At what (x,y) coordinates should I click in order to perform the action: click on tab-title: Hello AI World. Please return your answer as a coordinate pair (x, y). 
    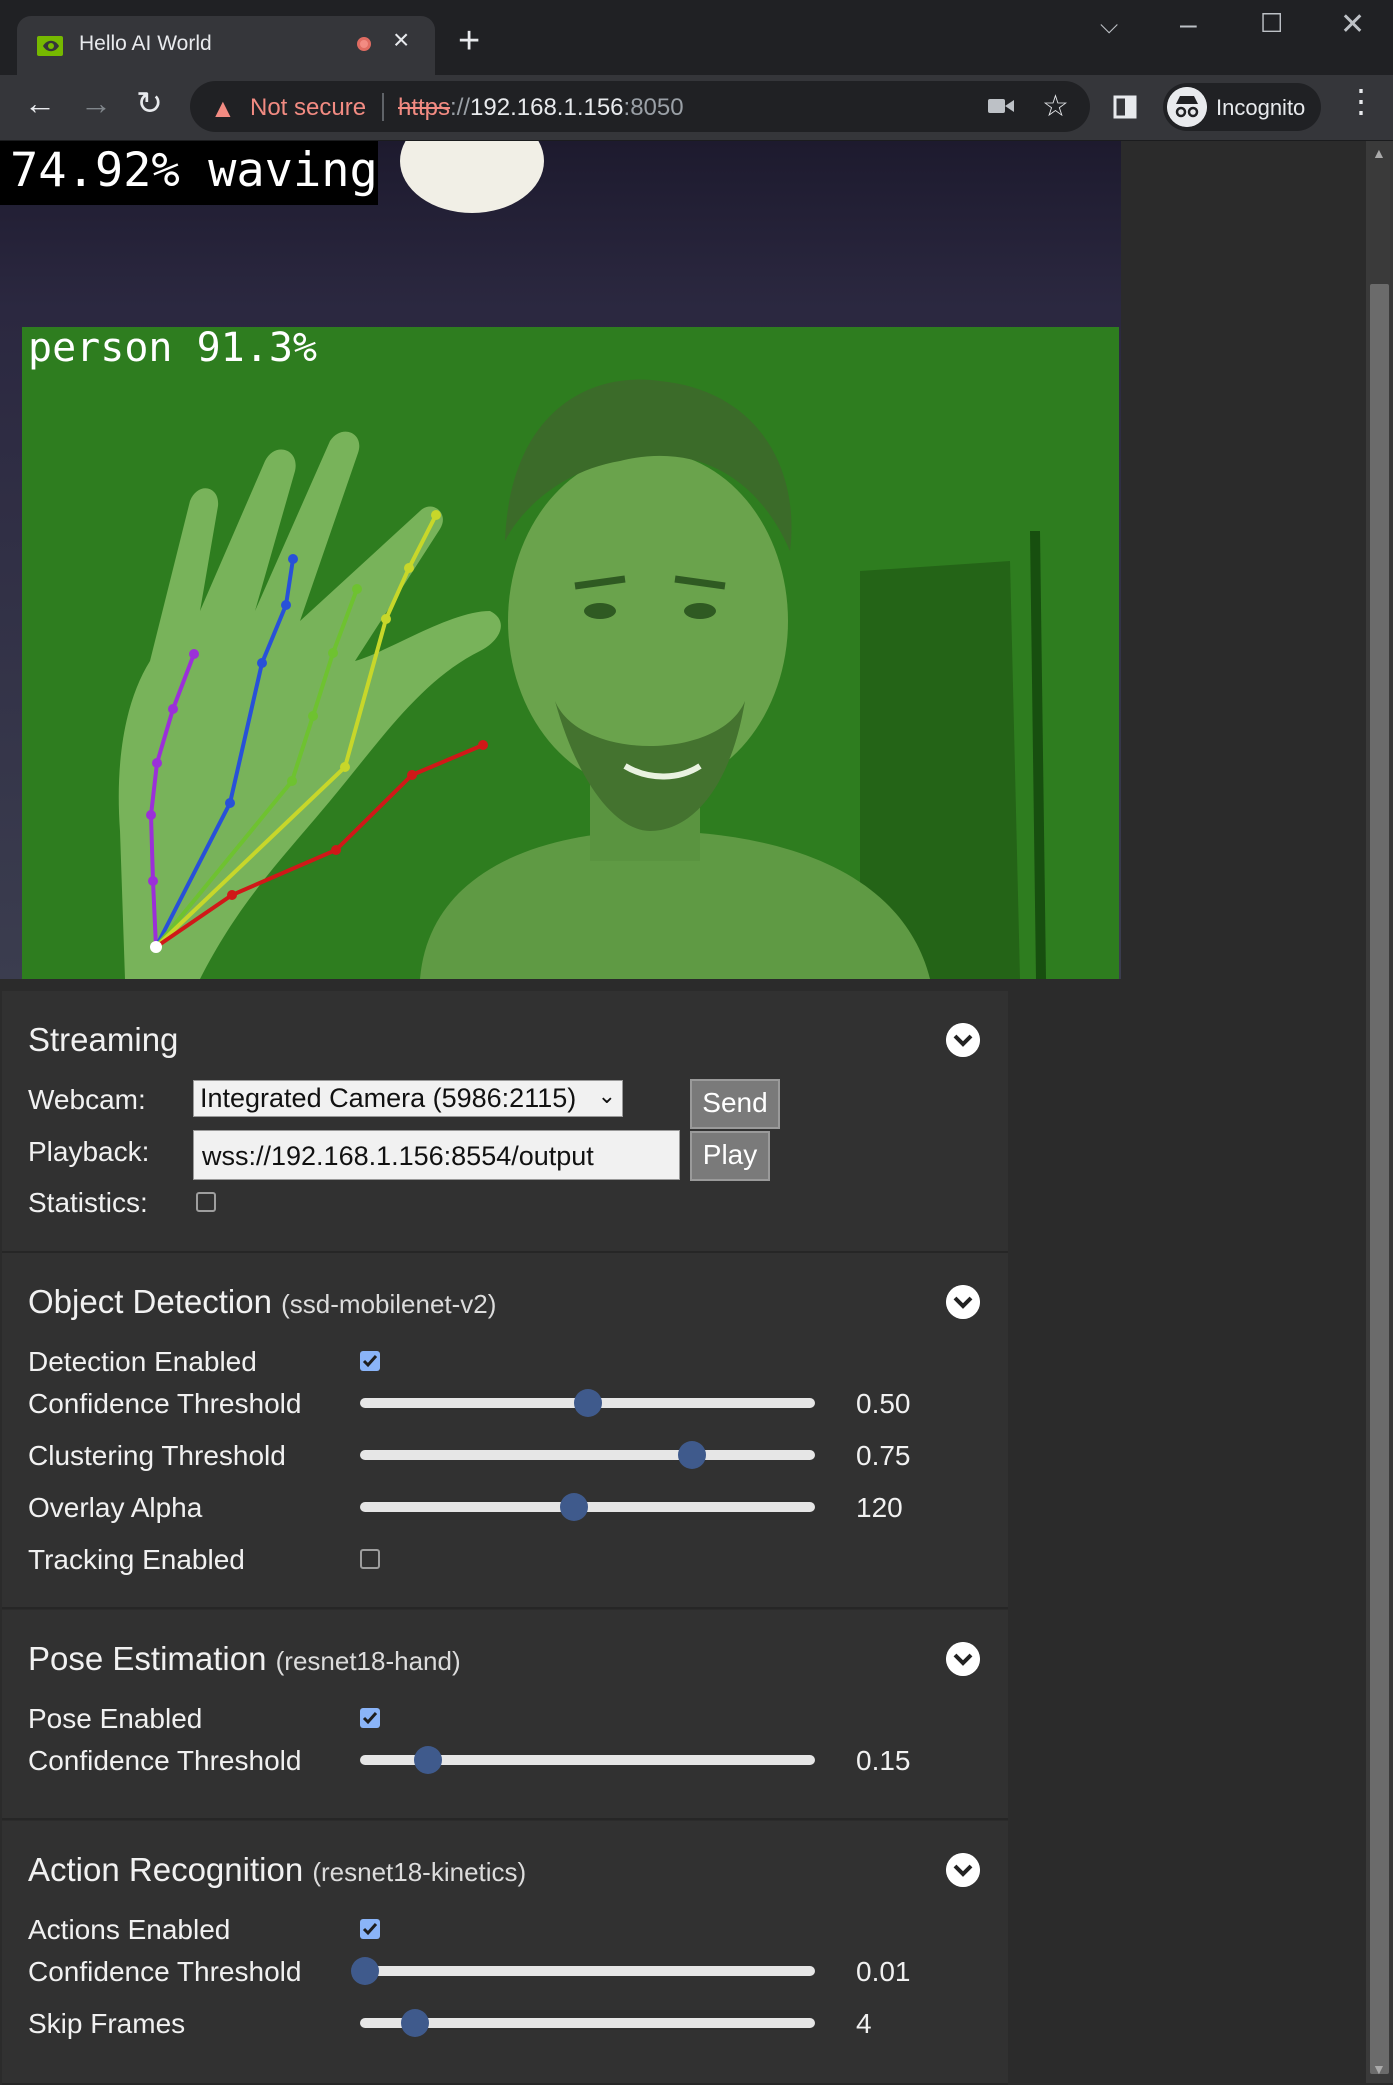
    Looking at the image, I should click on (145, 43).